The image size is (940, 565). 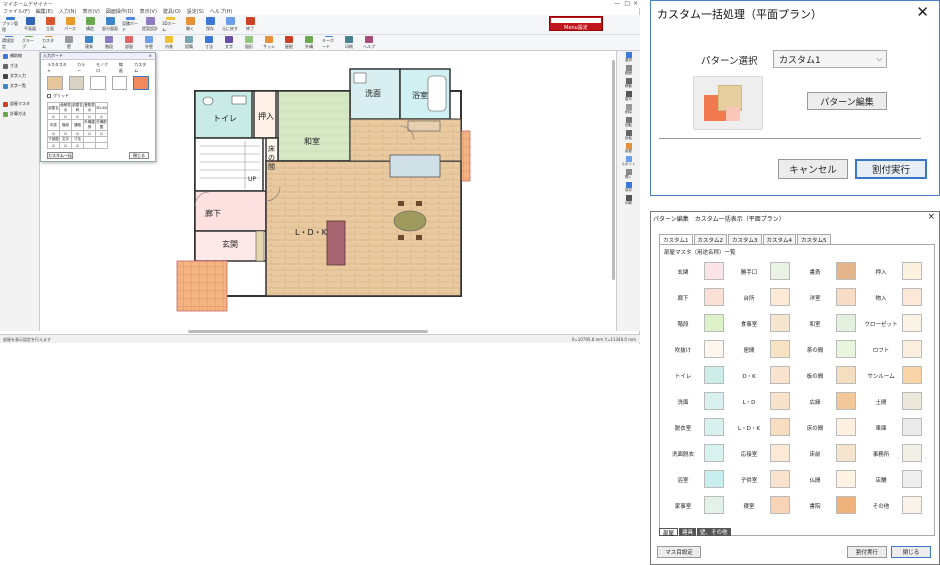 What do you see at coordinates (867, 552) in the screenshot?
I see `dialog2-execute-button: 割付実行` at bounding box center [867, 552].